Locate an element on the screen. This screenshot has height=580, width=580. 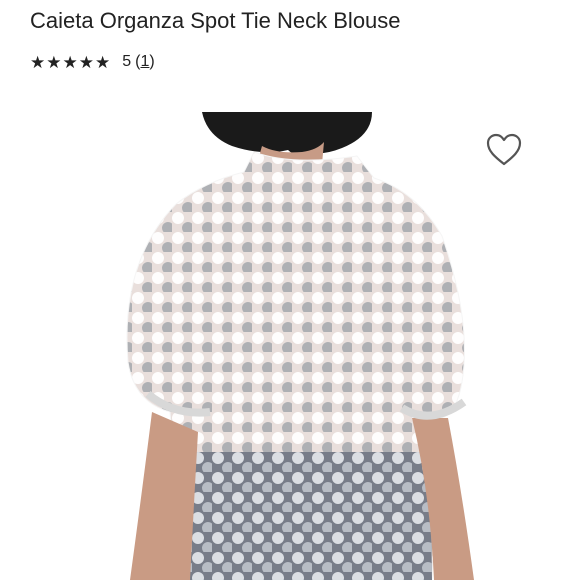
review-count-link: 1 is located at coordinates (144, 62).